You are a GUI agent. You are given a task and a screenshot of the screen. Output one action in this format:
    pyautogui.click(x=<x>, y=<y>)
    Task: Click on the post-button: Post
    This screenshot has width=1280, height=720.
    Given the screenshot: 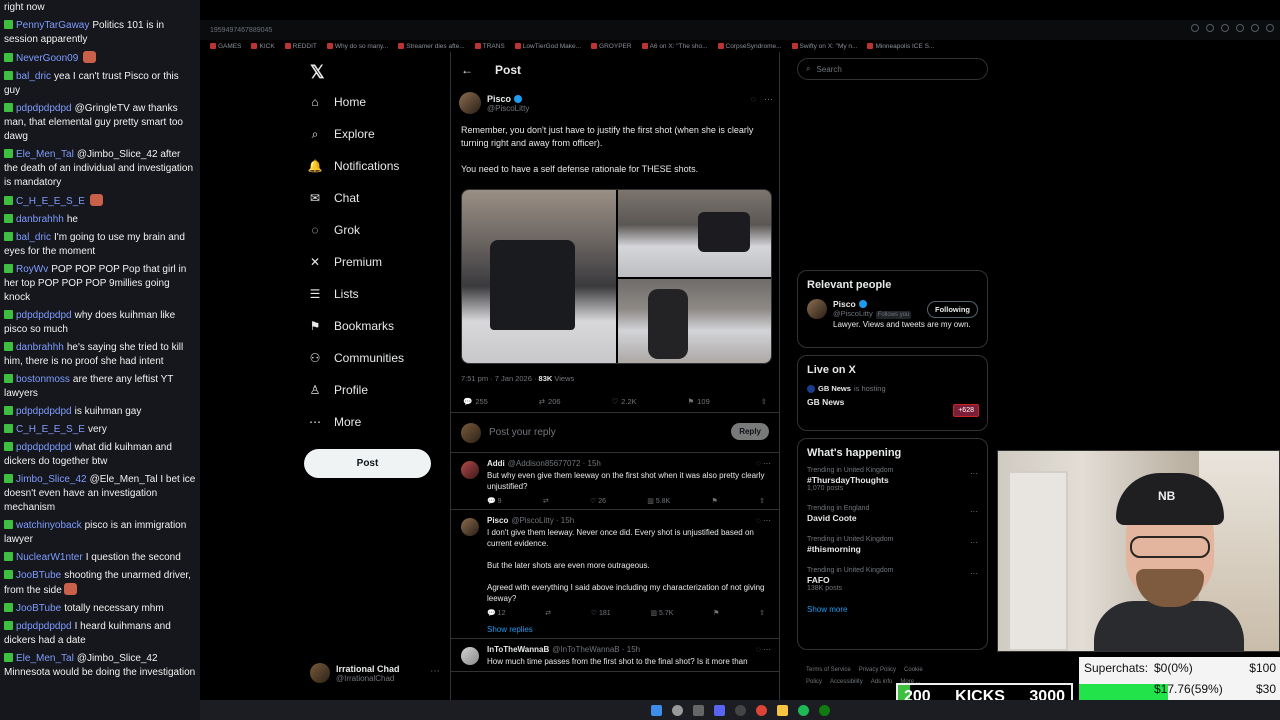 What is the action you would take?
    pyautogui.click(x=367, y=463)
    